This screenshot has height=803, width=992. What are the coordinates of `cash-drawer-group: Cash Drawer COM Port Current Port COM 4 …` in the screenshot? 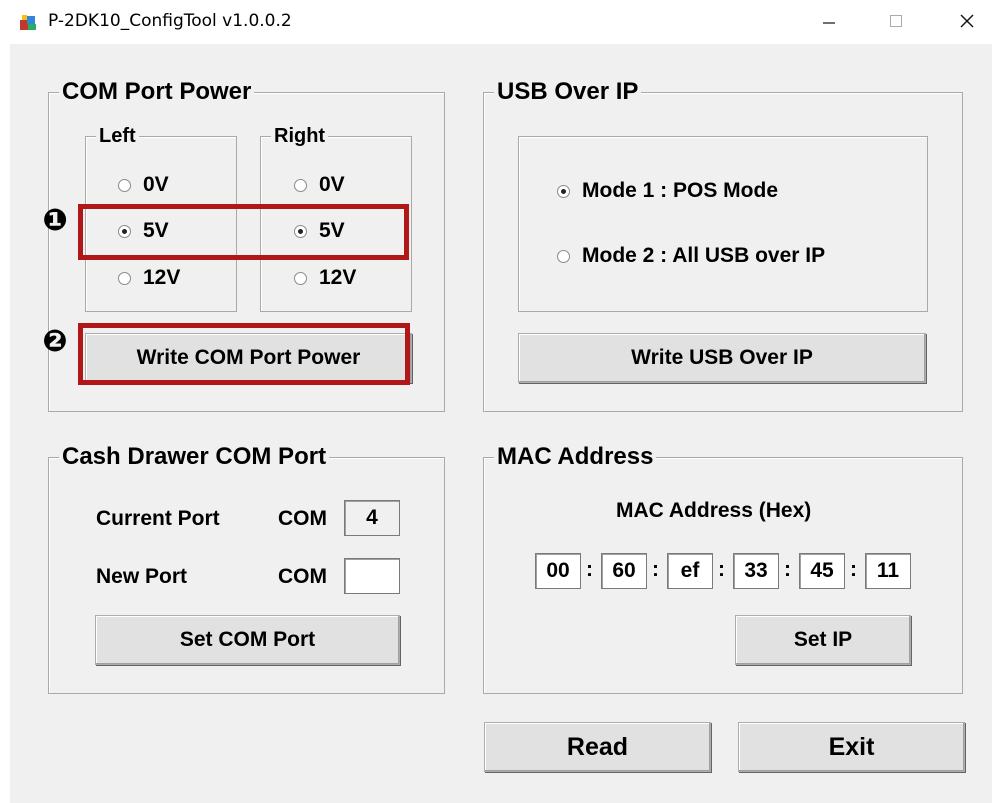 It's located at (246, 568).